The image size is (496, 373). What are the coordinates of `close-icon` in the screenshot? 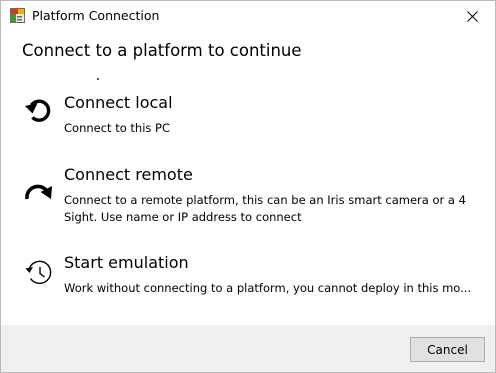 It's located at (472, 16).